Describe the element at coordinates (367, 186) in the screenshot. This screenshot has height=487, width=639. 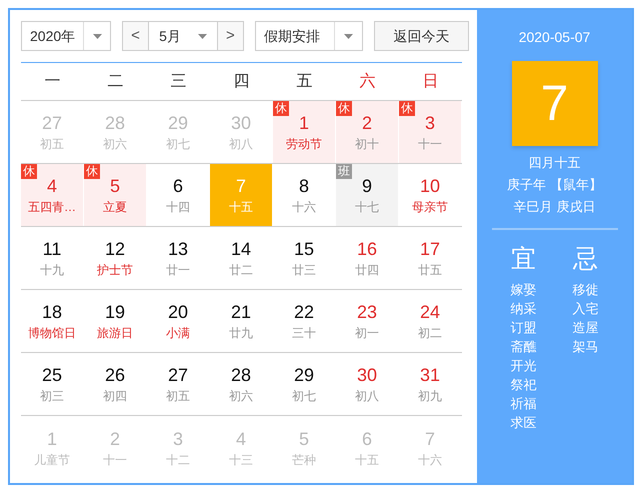
I see `day-number: 9` at that location.